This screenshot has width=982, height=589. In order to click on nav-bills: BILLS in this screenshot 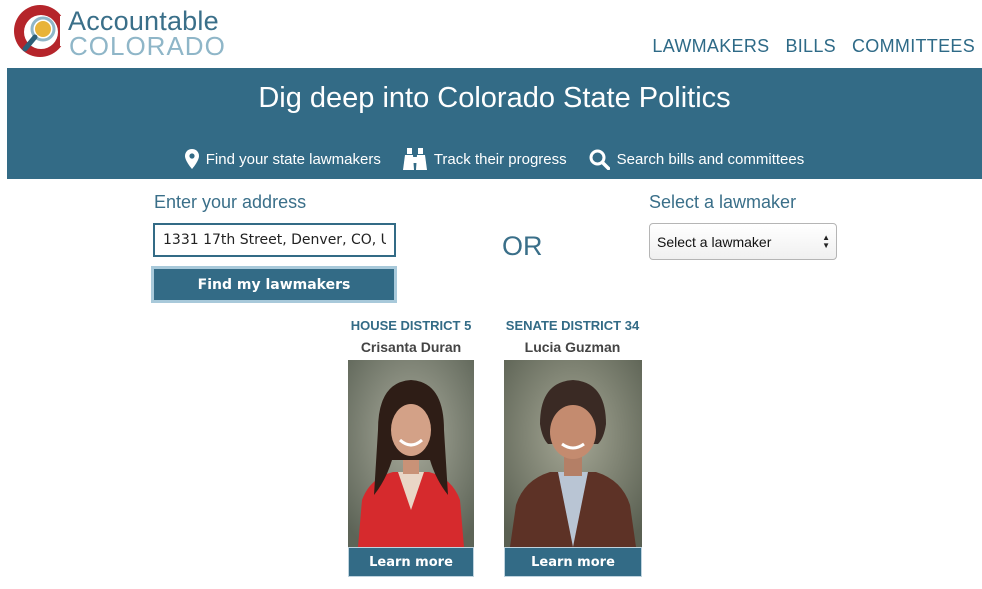, I will do `click(810, 46)`.